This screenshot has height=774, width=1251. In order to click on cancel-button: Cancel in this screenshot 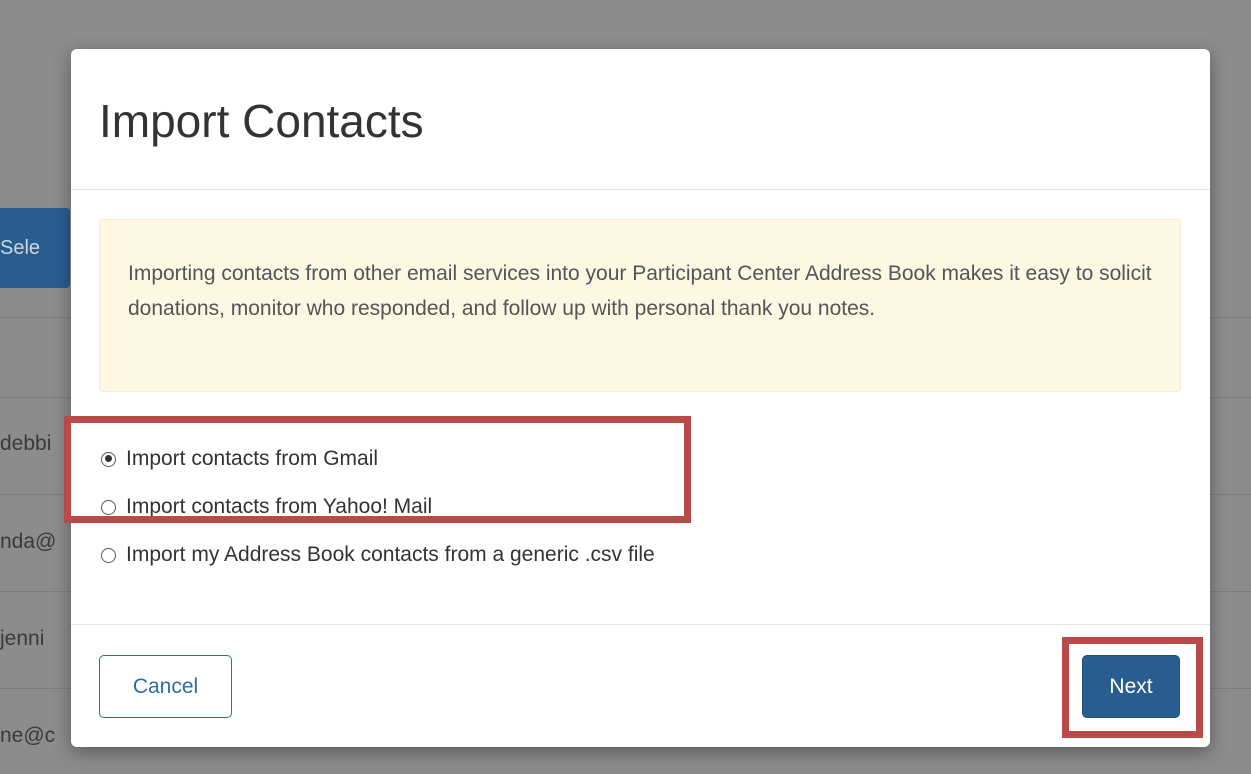, I will do `click(165, 686)`.